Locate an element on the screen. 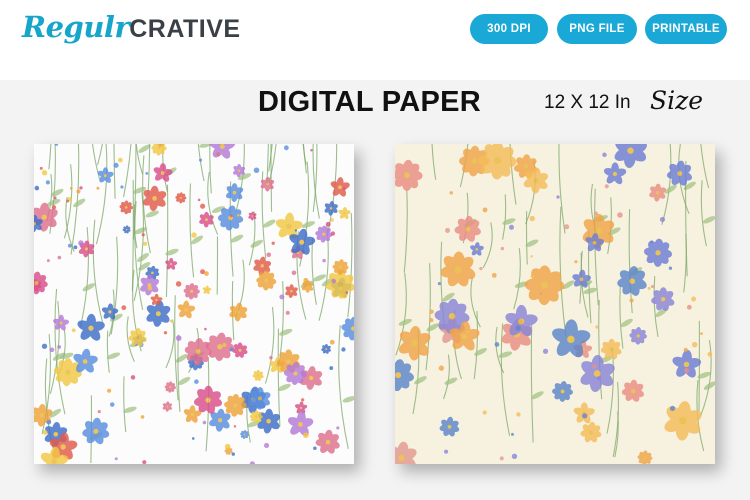  logo-block-text: CRATIVE is located at coordinates (185, 29).